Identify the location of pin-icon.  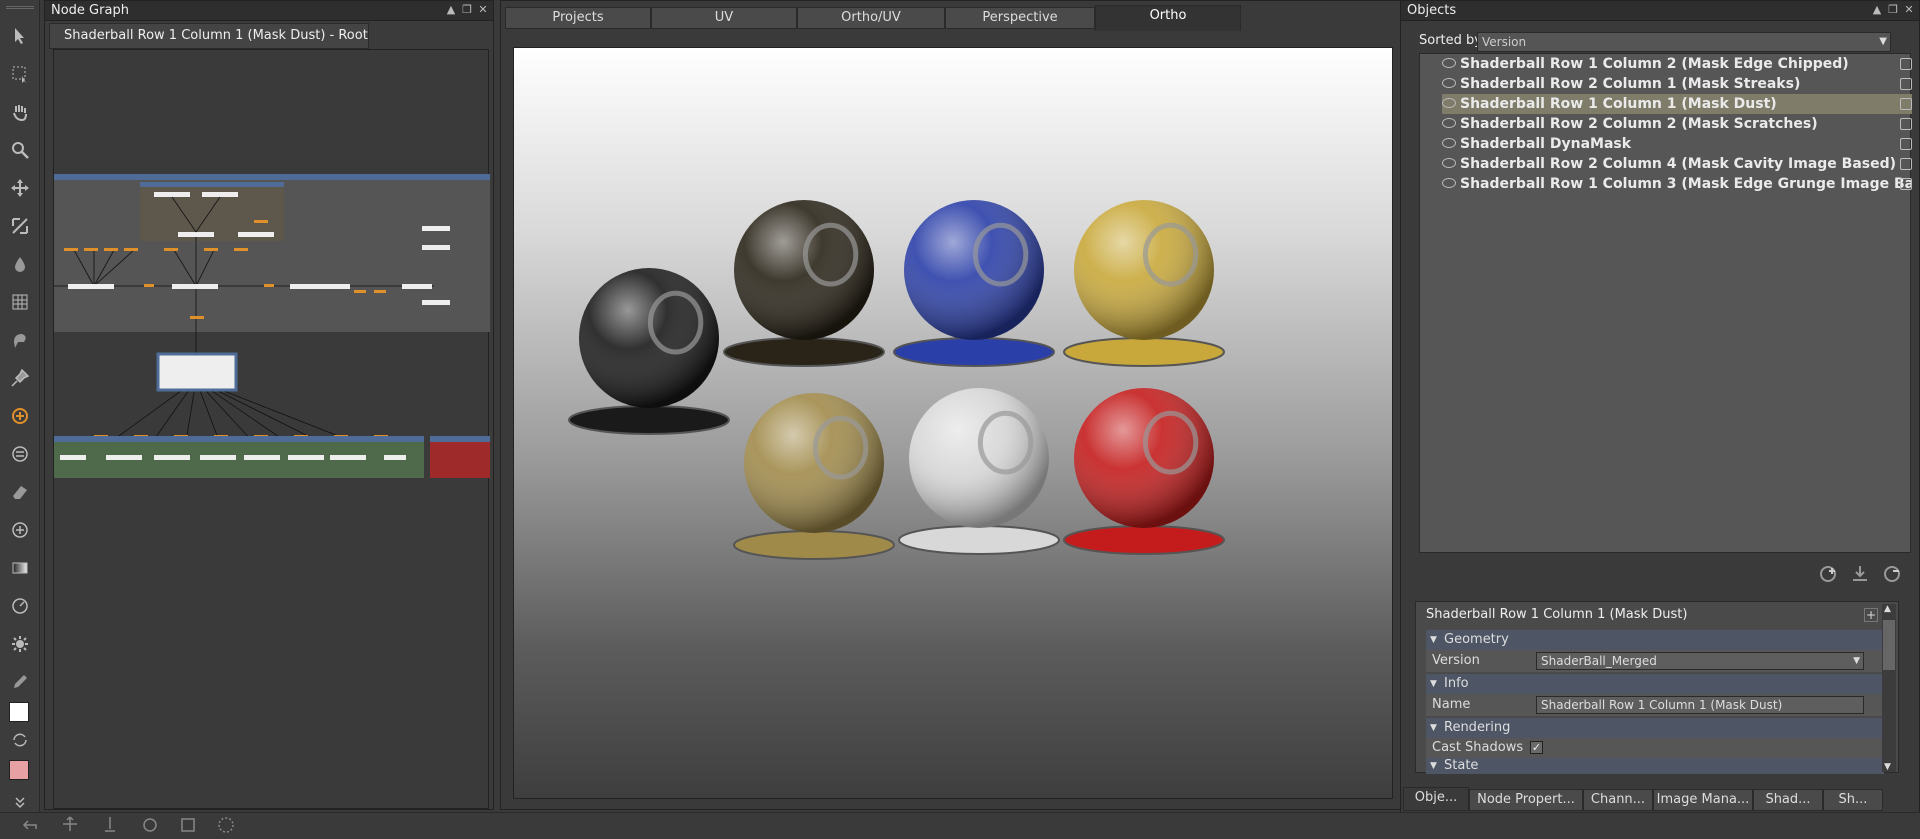
(20, 378).